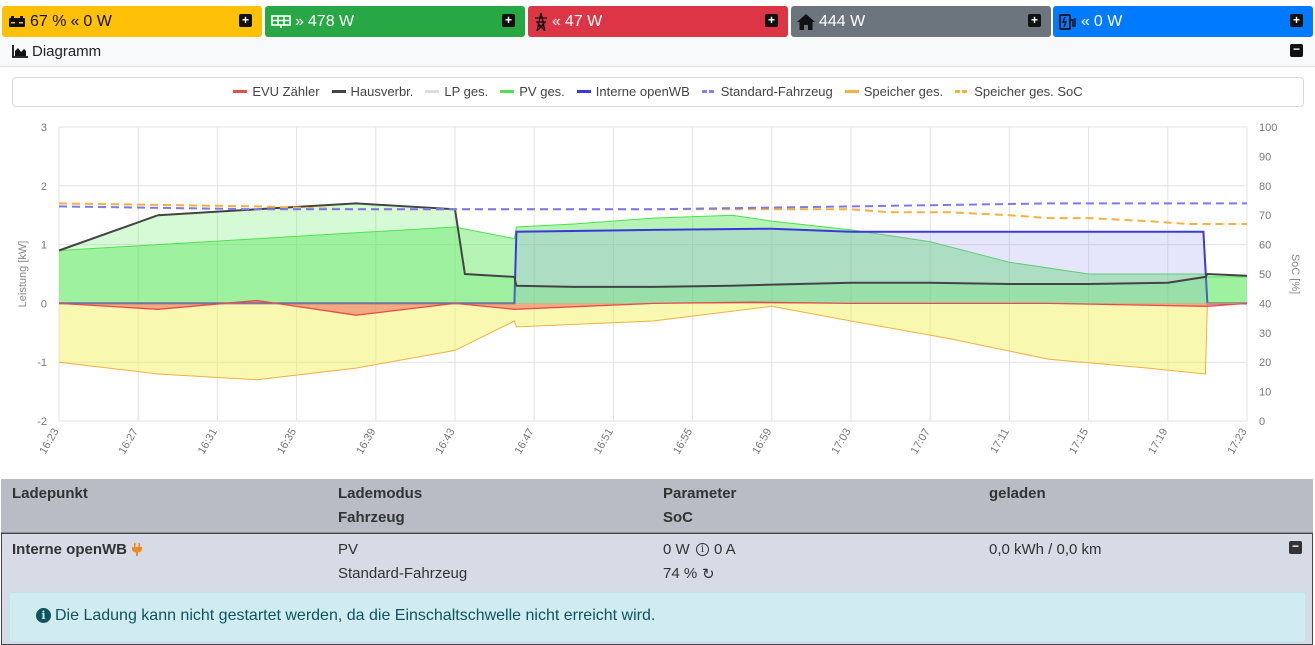  What do you see at coordinates (657, 52) in the screenshot?
I see `chart-panel-header: Diagramm −` at bounding box center [657, 52].